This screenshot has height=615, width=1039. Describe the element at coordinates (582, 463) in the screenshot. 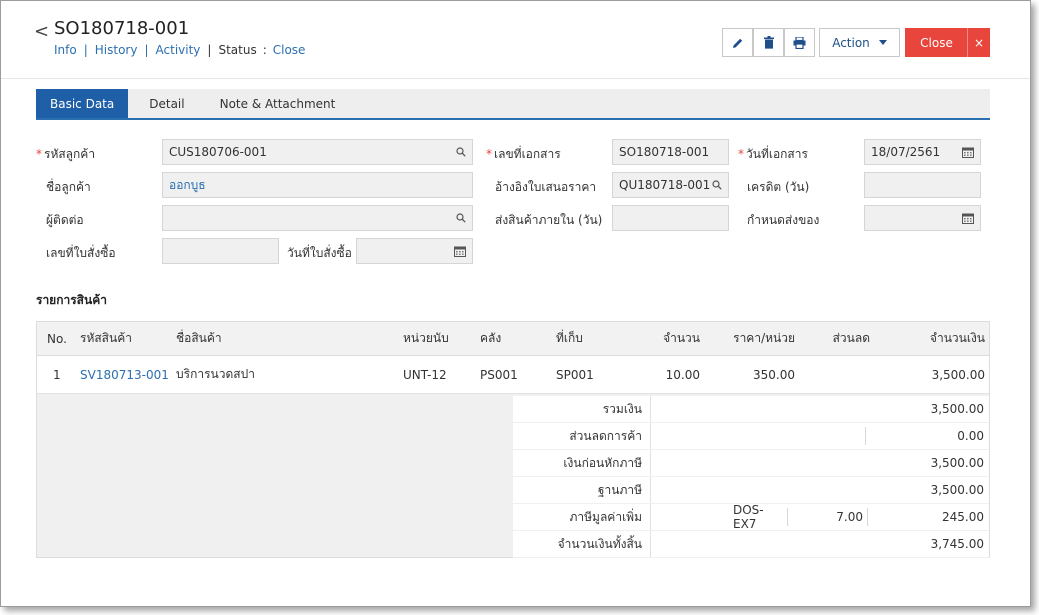

I see `before-tax-label: เงินก่อนหักภาษี` at that location.